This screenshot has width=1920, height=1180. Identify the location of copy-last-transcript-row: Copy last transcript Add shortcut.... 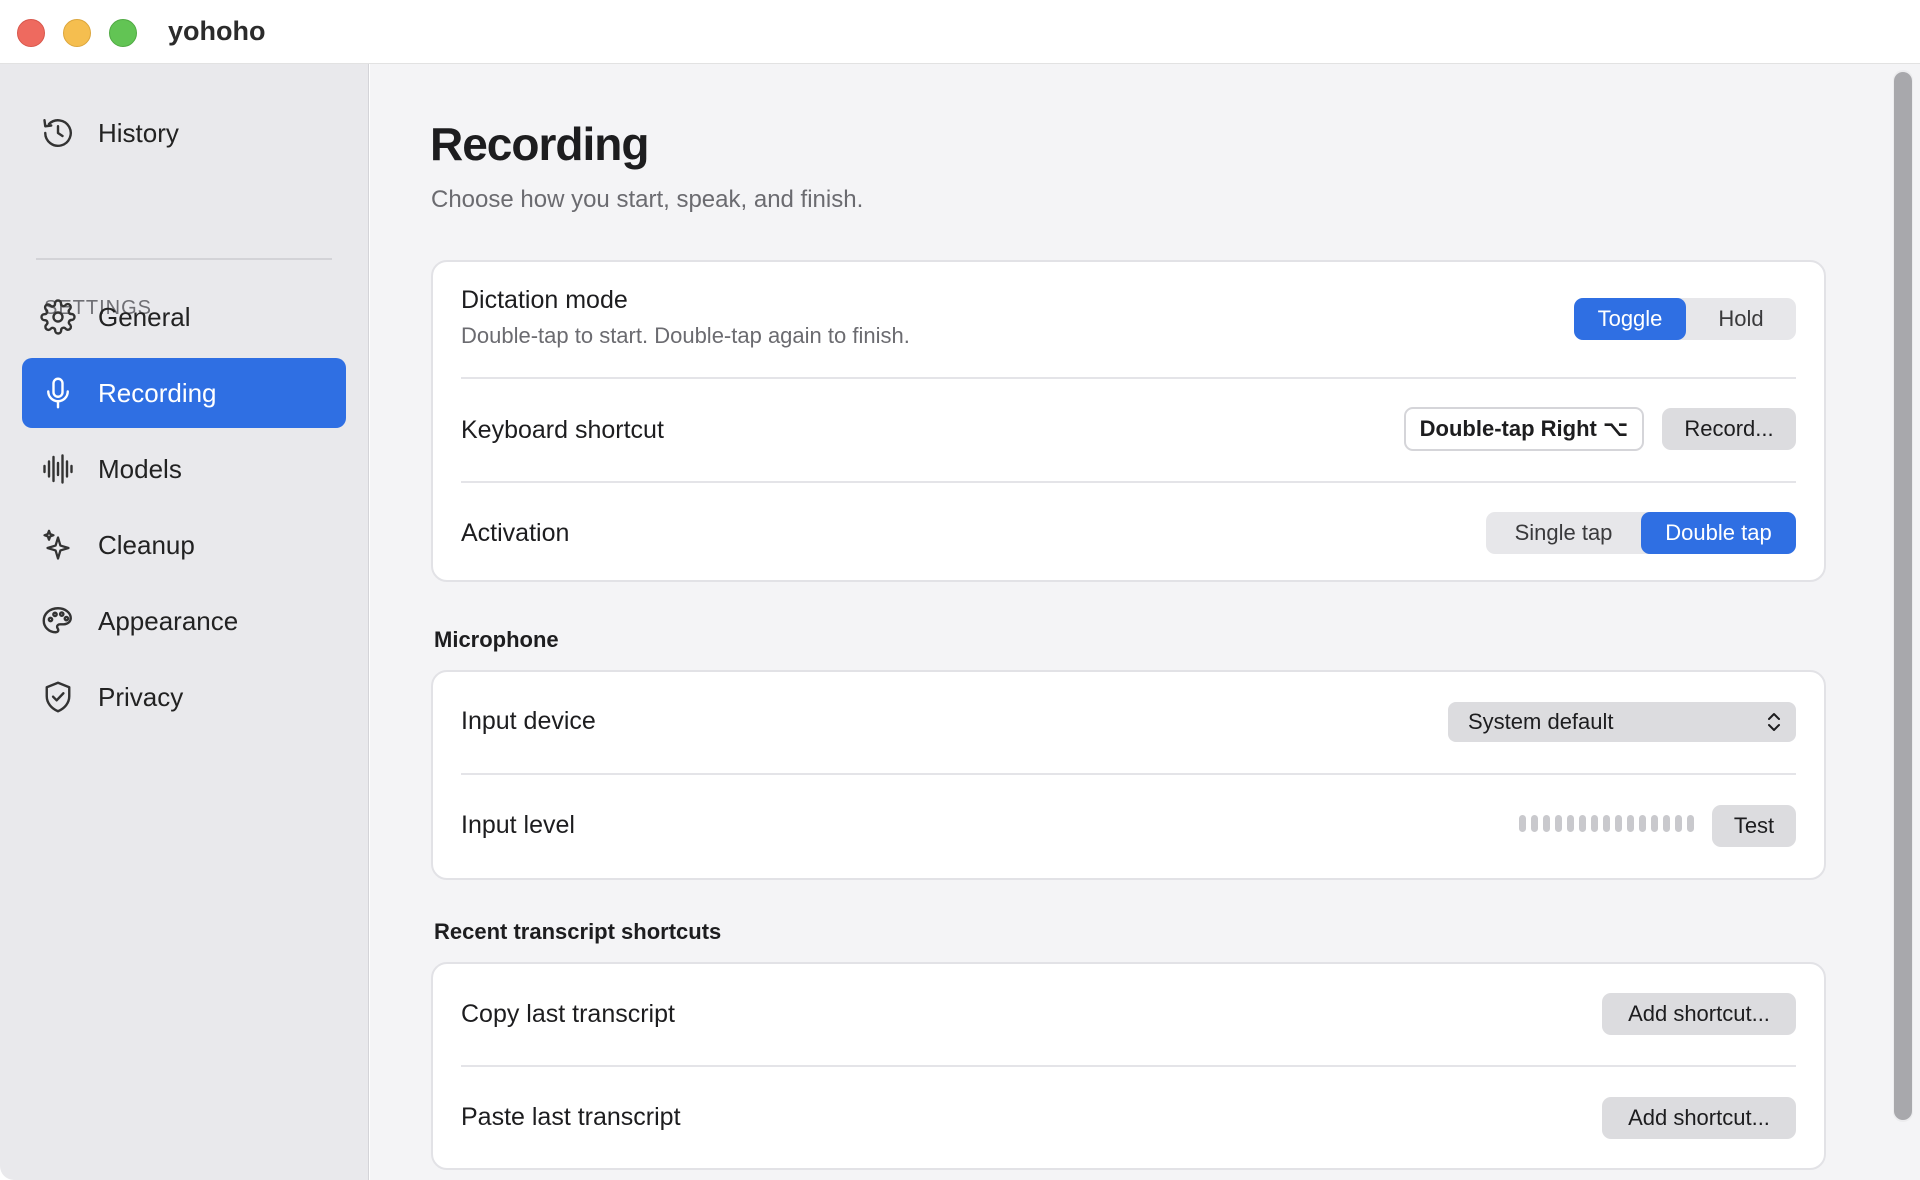
(1128, 1015).